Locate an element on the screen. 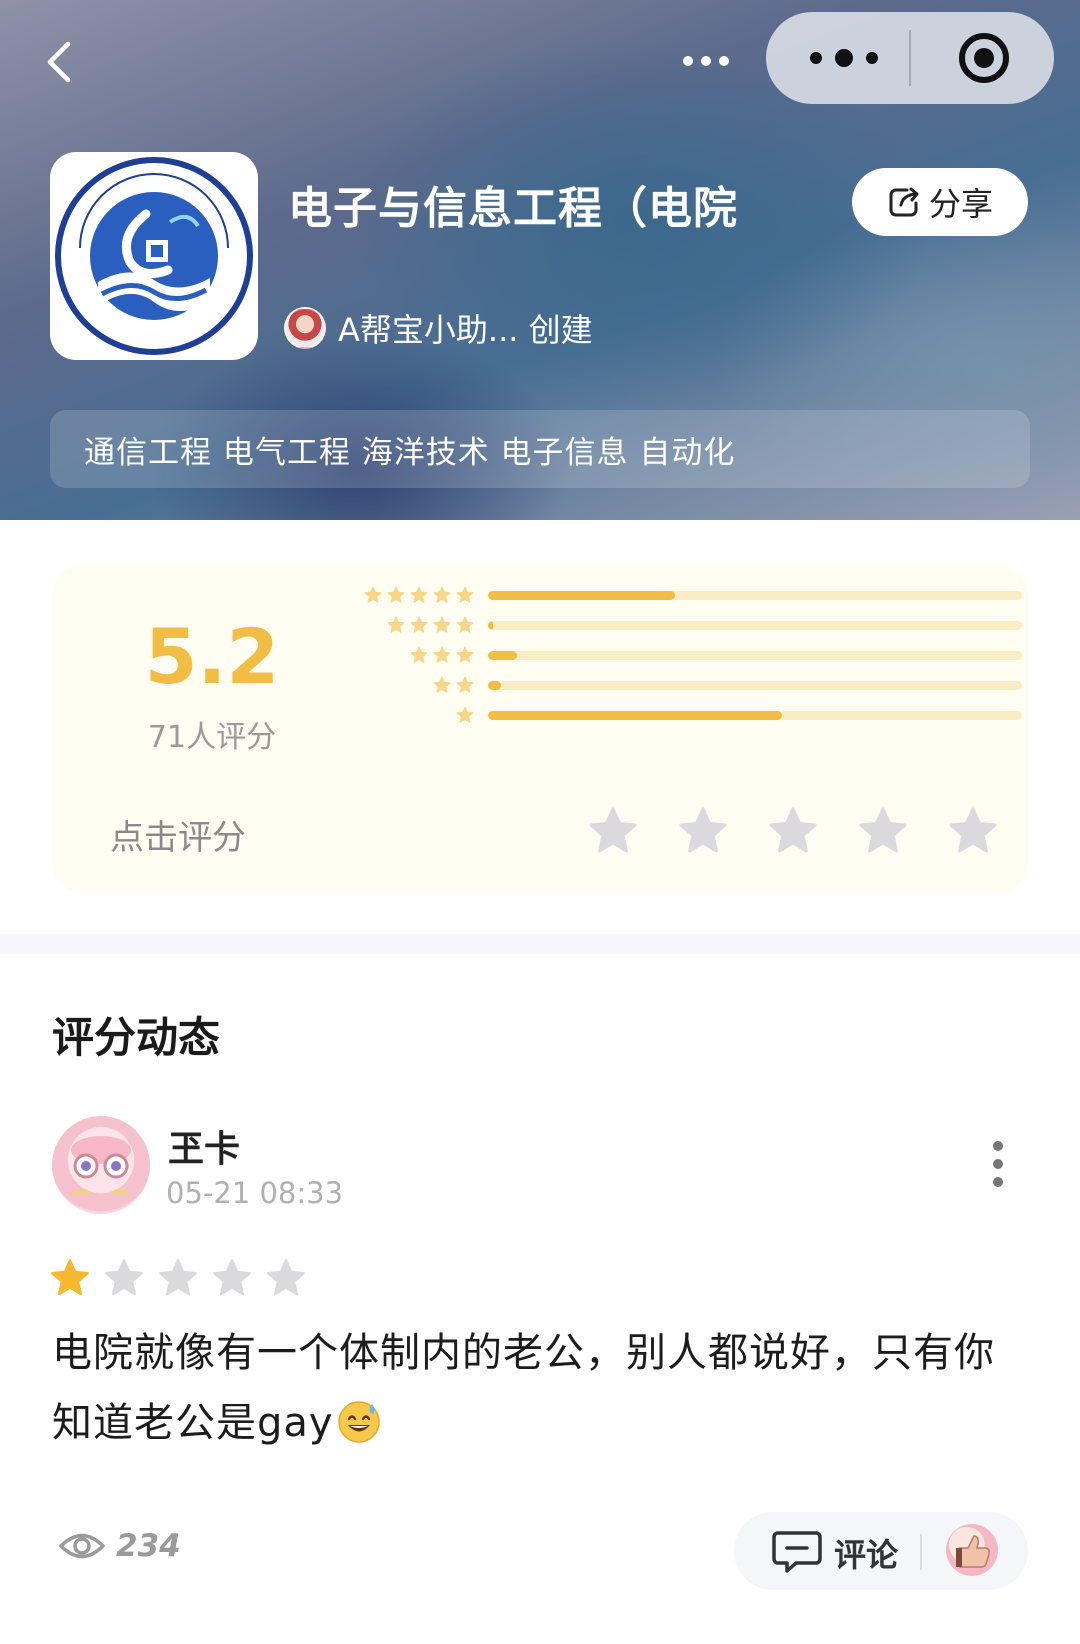 The width and height of the screenshot is (1080, 1644). action-separator is located at coordinates (921, 1552).